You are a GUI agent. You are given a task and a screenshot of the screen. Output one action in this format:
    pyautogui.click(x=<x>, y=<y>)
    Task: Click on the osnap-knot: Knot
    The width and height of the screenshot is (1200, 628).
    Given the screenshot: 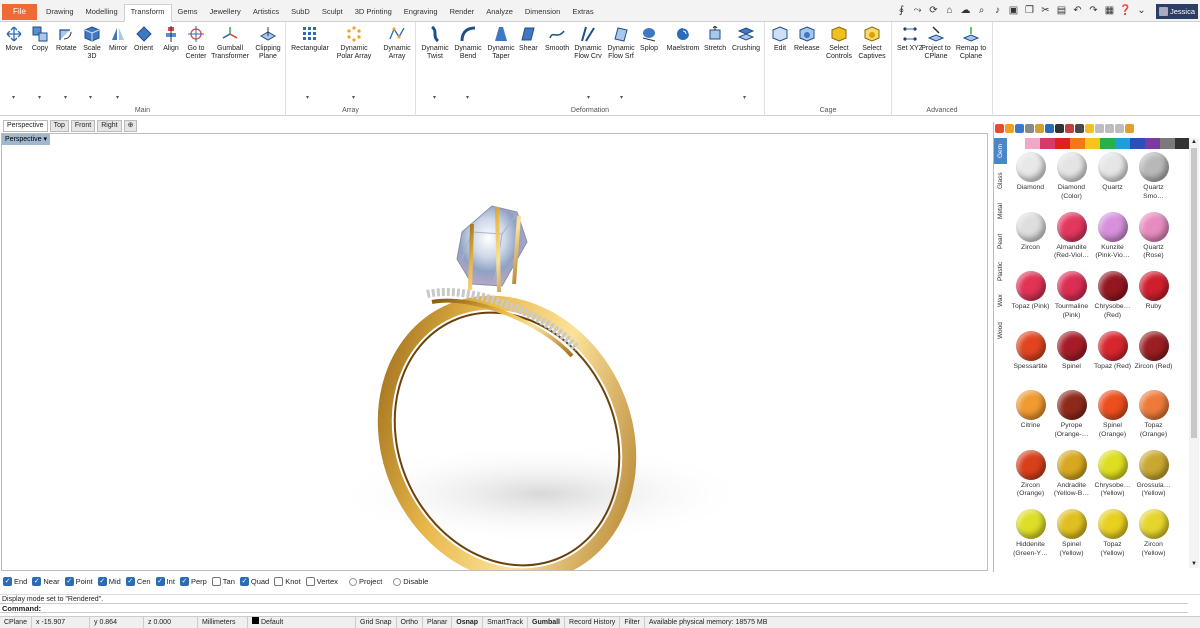 What is the action you would take?
    pyautogui.click(x=287, y=581)
    